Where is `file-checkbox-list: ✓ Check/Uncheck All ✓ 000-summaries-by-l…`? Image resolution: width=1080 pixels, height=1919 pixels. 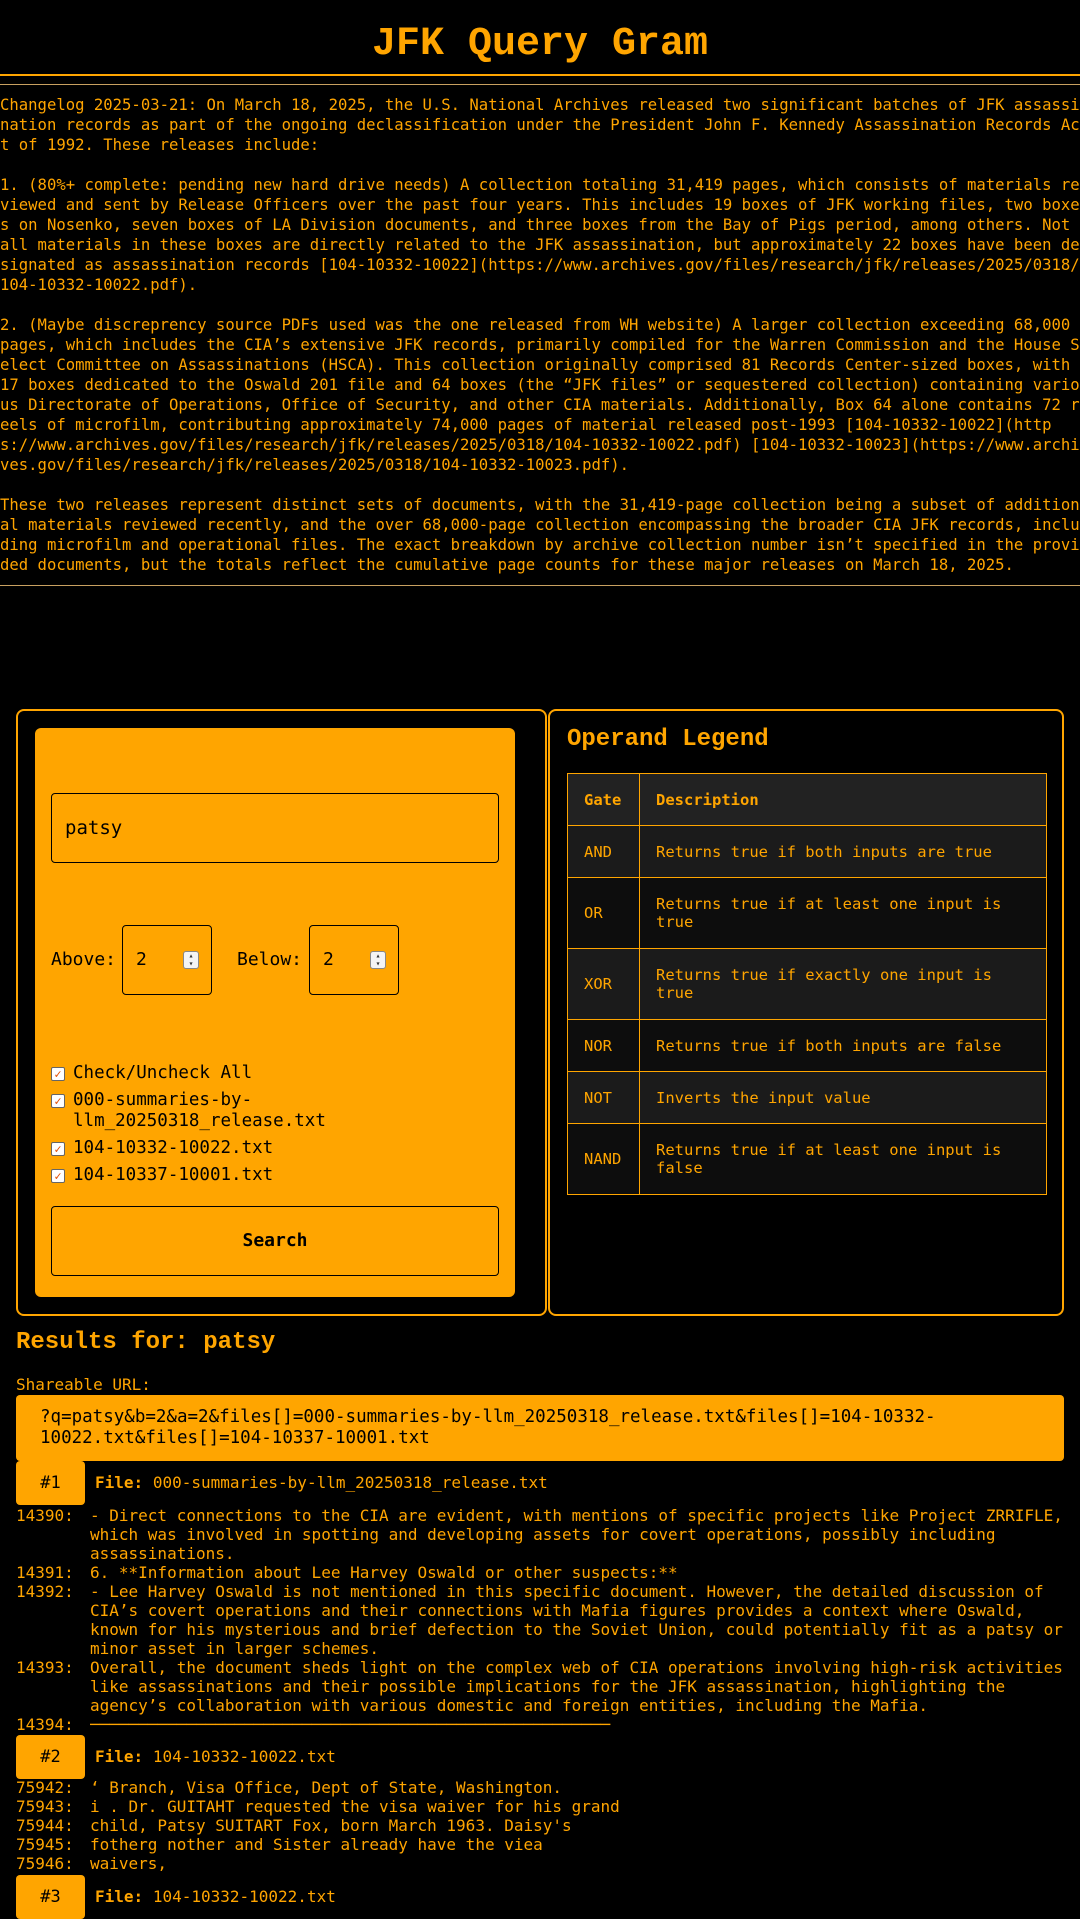 file-checkbox-list: ✓ Check/Uncheck All ✓ 000-summaries-by-l… is located at coordinates (276, 1127).